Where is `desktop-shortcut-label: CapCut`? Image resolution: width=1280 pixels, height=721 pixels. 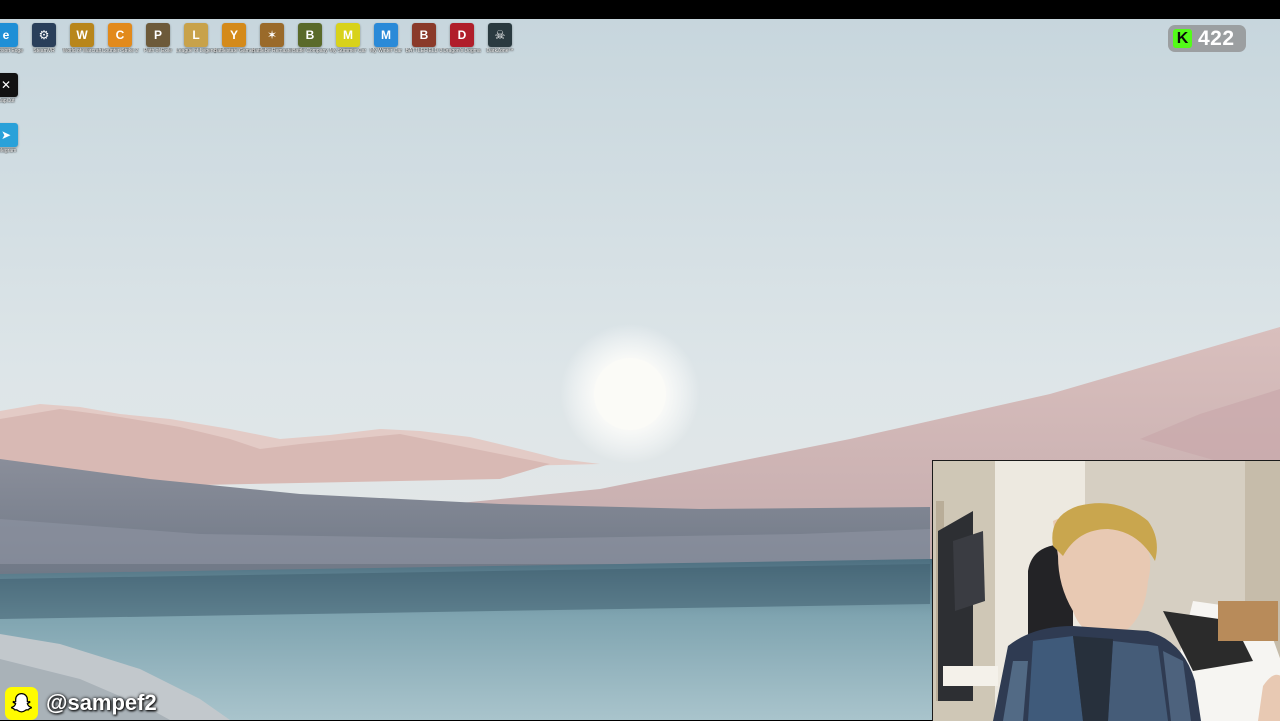
desktop-shortcut-label: CapCut is located at coordinates (7, 101).